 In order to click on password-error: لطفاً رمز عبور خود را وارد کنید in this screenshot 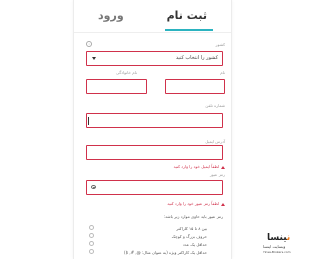, I will do `click(196, 203)`.